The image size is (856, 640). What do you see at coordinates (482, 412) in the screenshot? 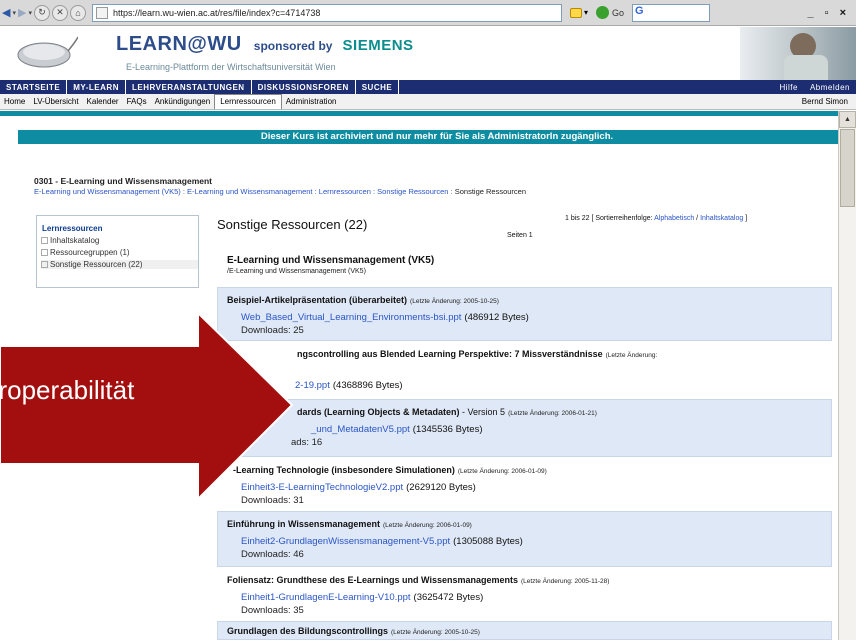
I see `resource-title-suffix: - Version 5` at bounding box center [482, 412].